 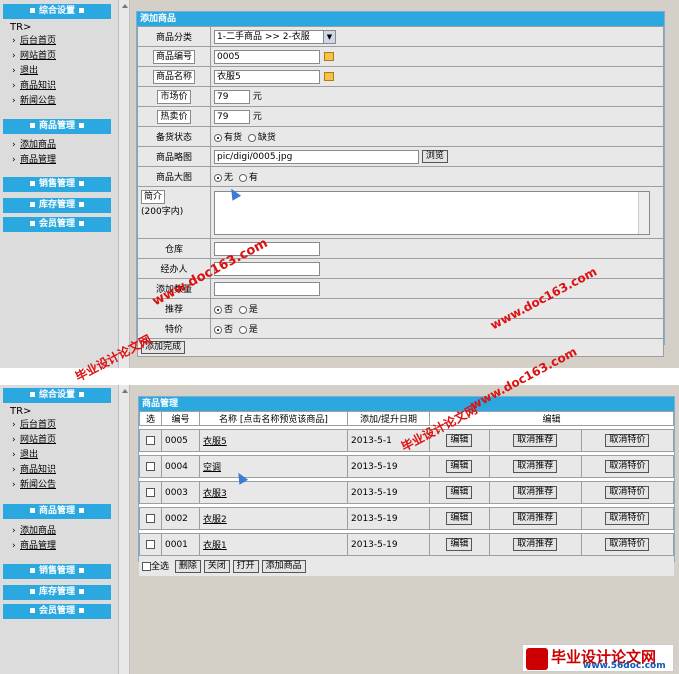 What do you see at coordinates (215, 494) in the screenshot?
I see `row-name-link: 衣服3` at bounding box center [215, 494].